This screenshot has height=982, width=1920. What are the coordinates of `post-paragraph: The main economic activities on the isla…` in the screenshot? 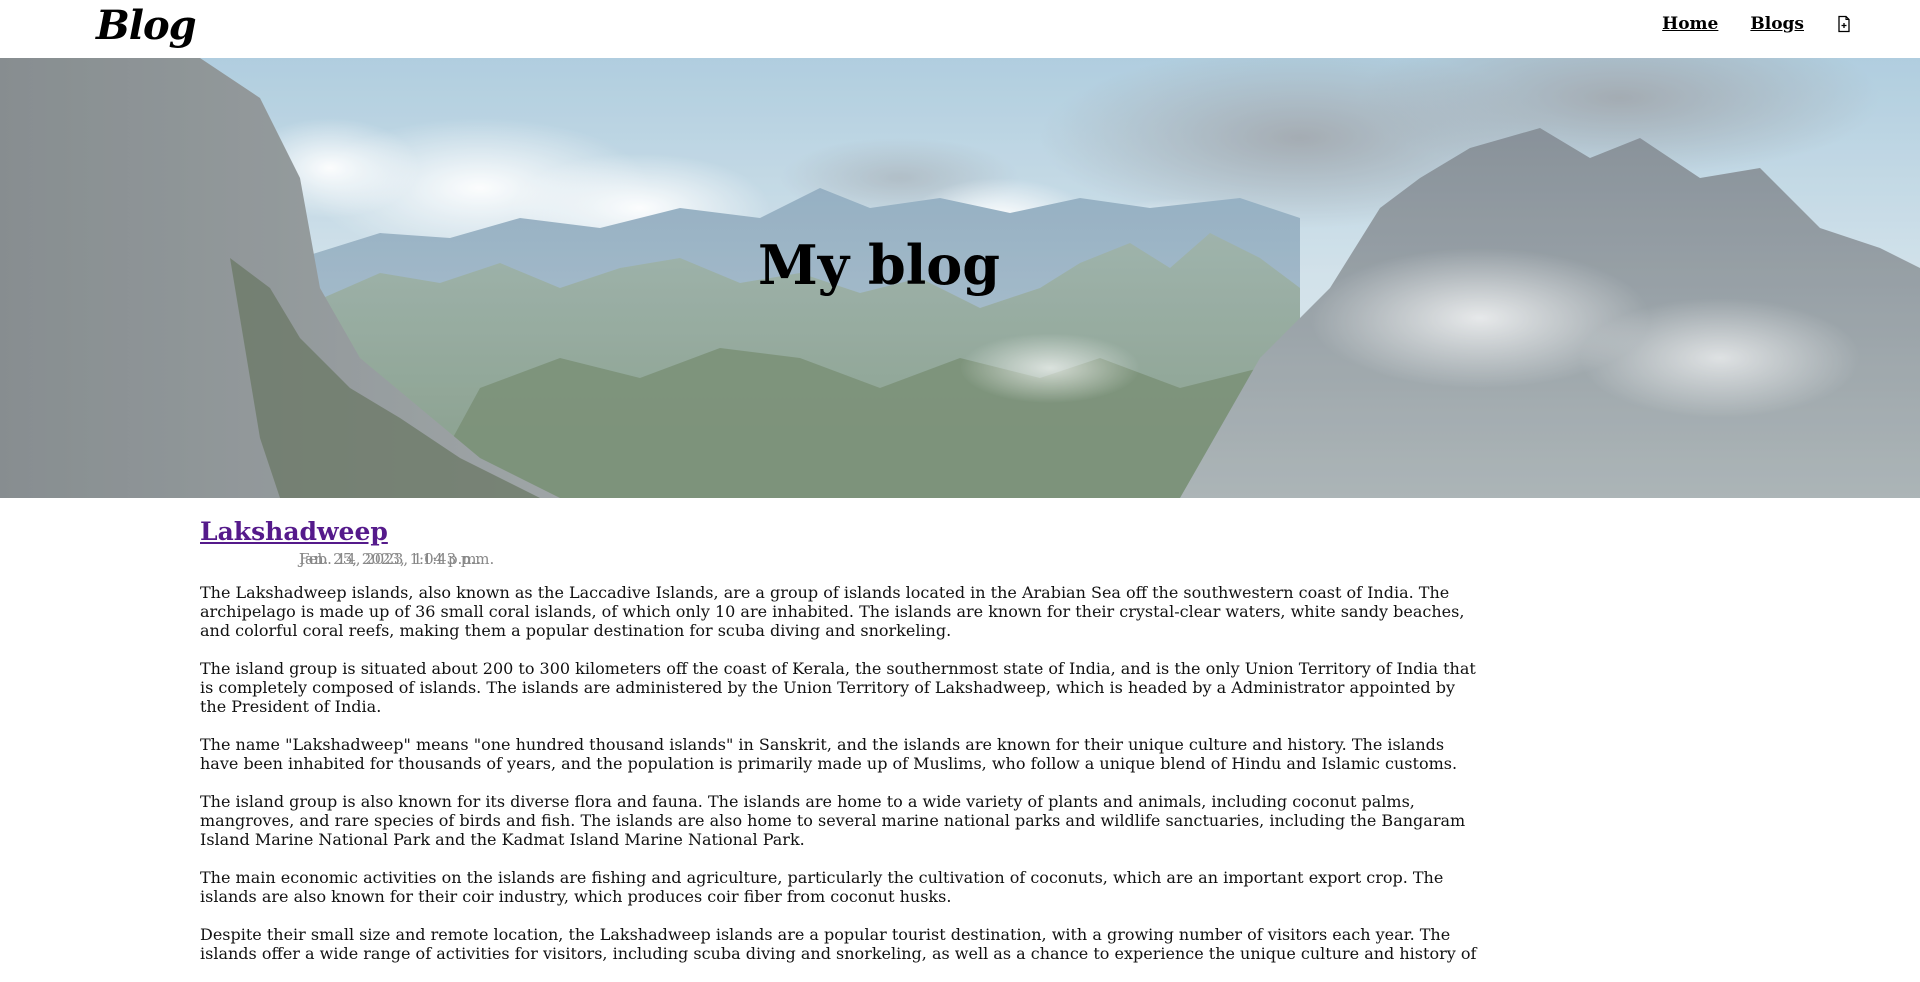 It's located at (822, 887).